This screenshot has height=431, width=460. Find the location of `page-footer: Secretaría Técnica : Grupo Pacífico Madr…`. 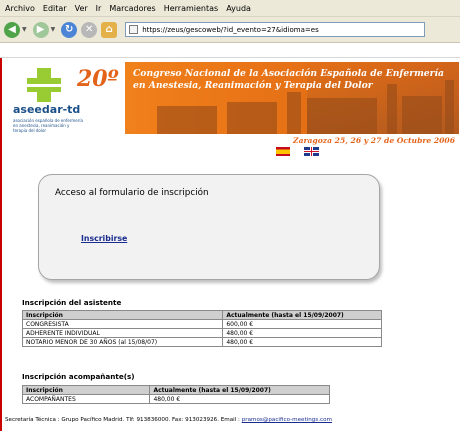

page-footer: Secretaría Técnica : Grupo Pacífico Madr… is located at coordinates (168, 420).